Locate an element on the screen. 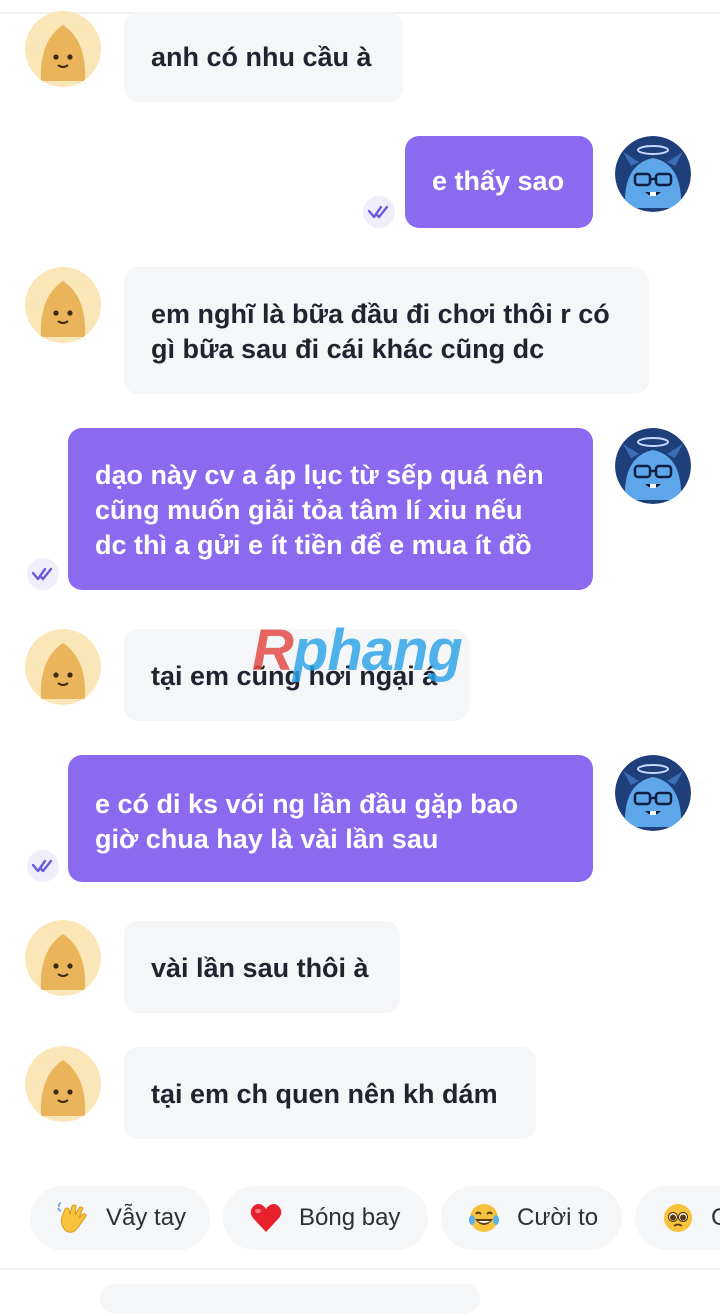 The height and width of the screenshot is (1314, 720). message-text: e có di ks vói ng lần đầu gặp bao is located at coordinates (307, 804).